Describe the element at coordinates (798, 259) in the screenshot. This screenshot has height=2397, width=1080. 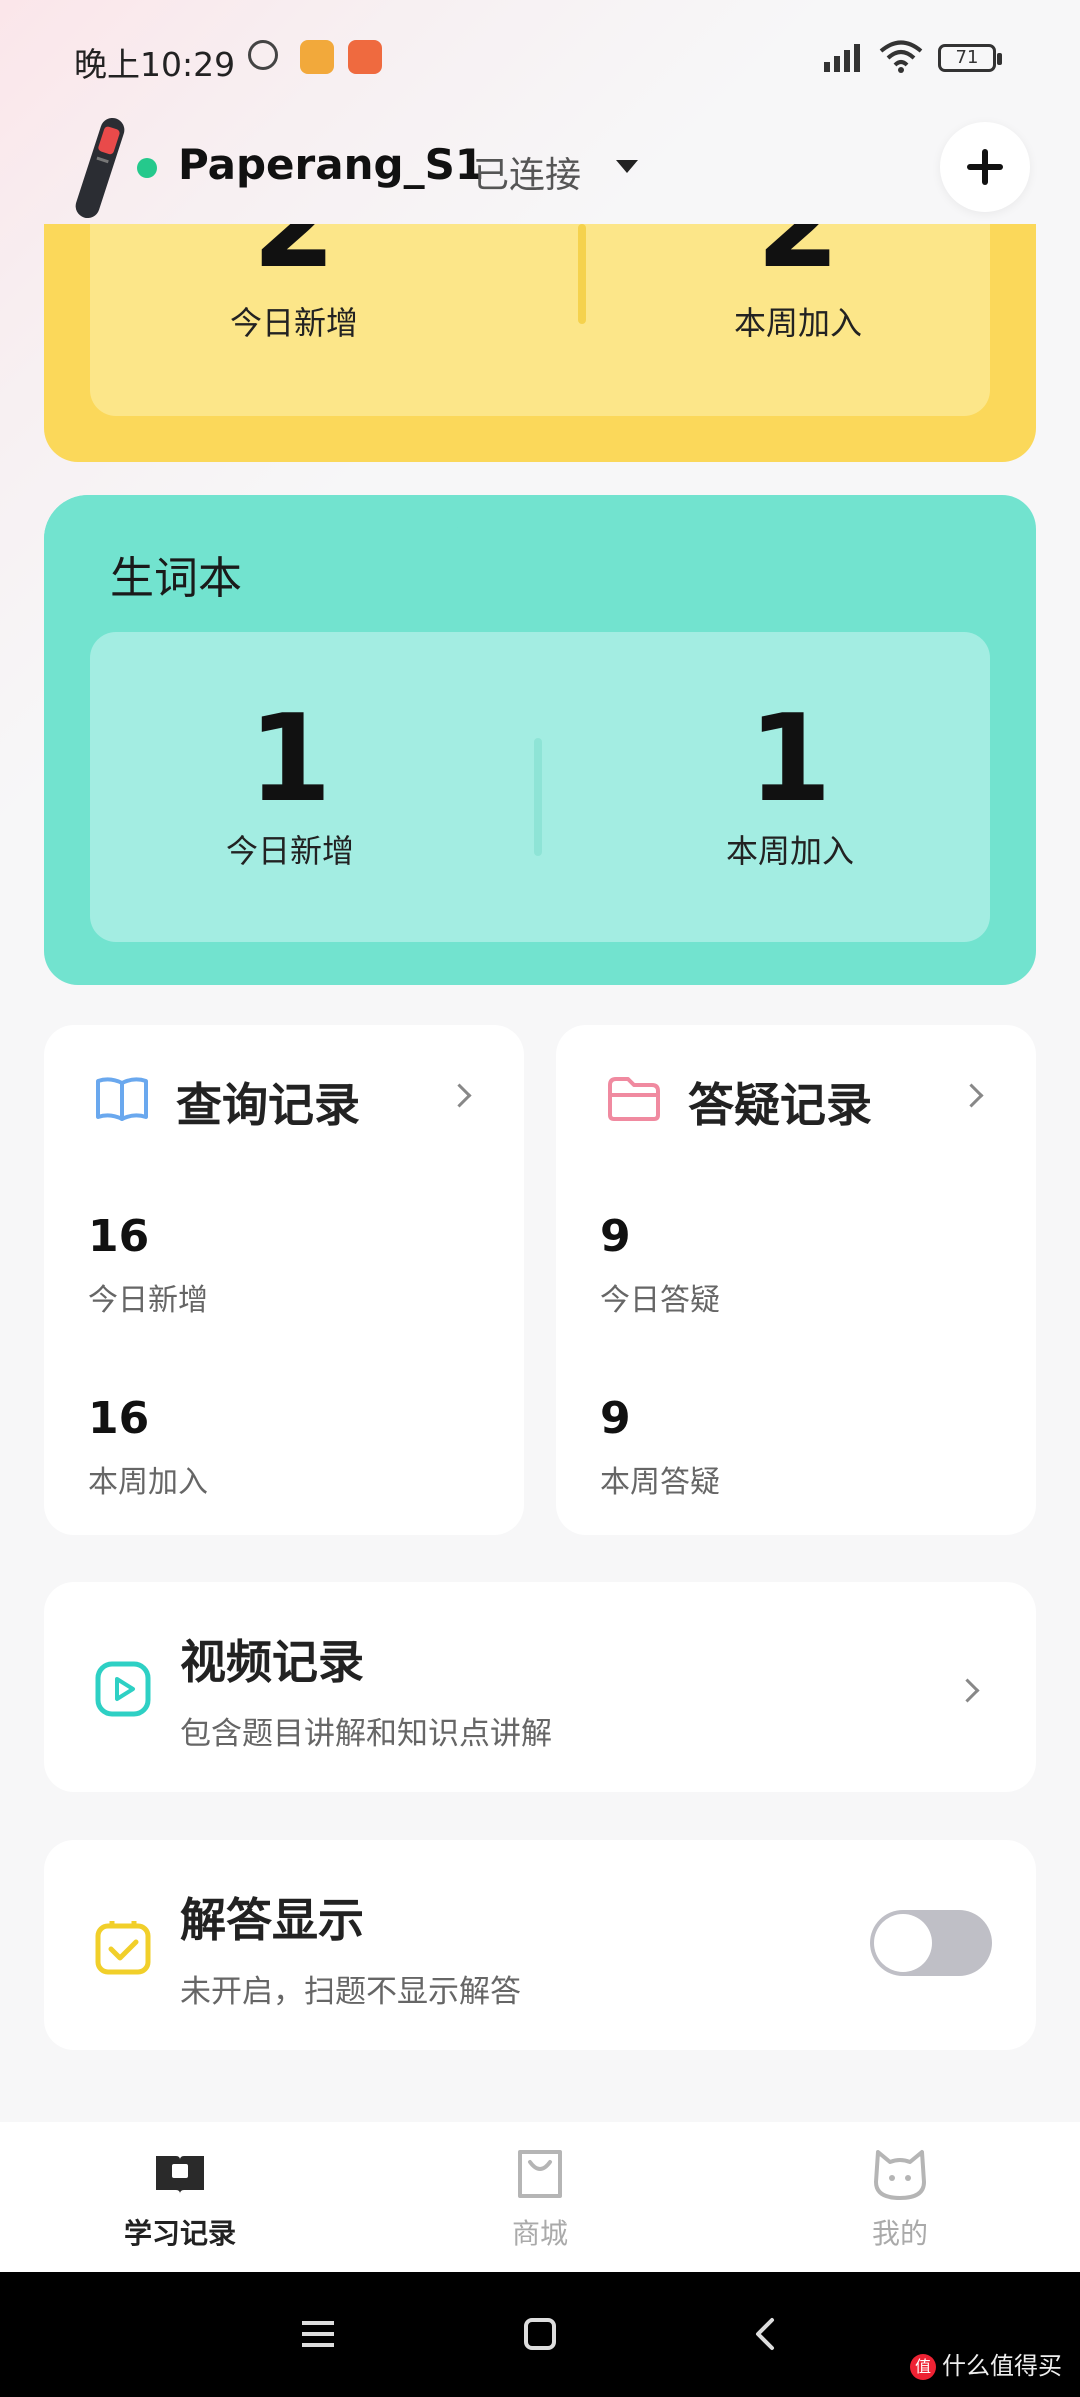
I see `stat-week-value: 2` at that location.